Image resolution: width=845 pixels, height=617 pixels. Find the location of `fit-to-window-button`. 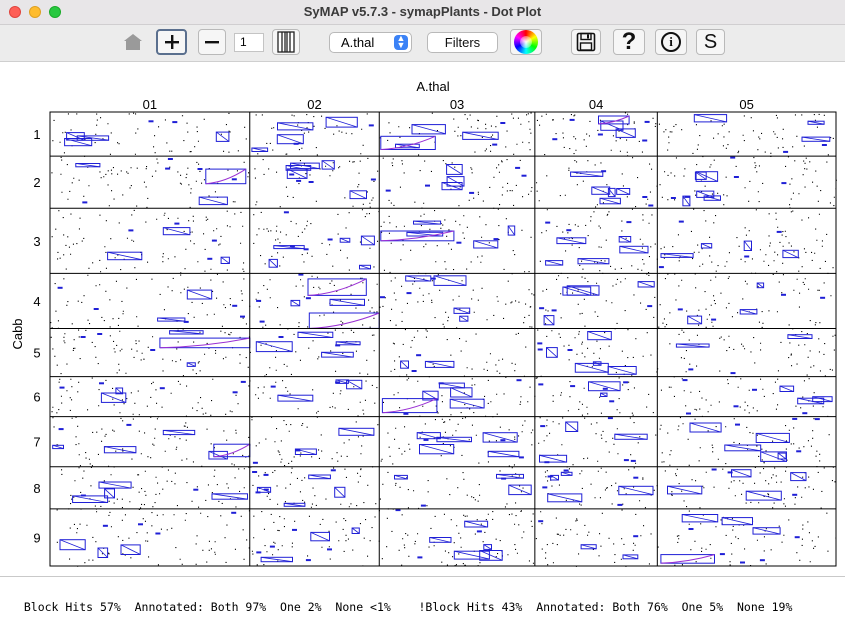

fit-to-window-button is located at coordinates (286, 42).